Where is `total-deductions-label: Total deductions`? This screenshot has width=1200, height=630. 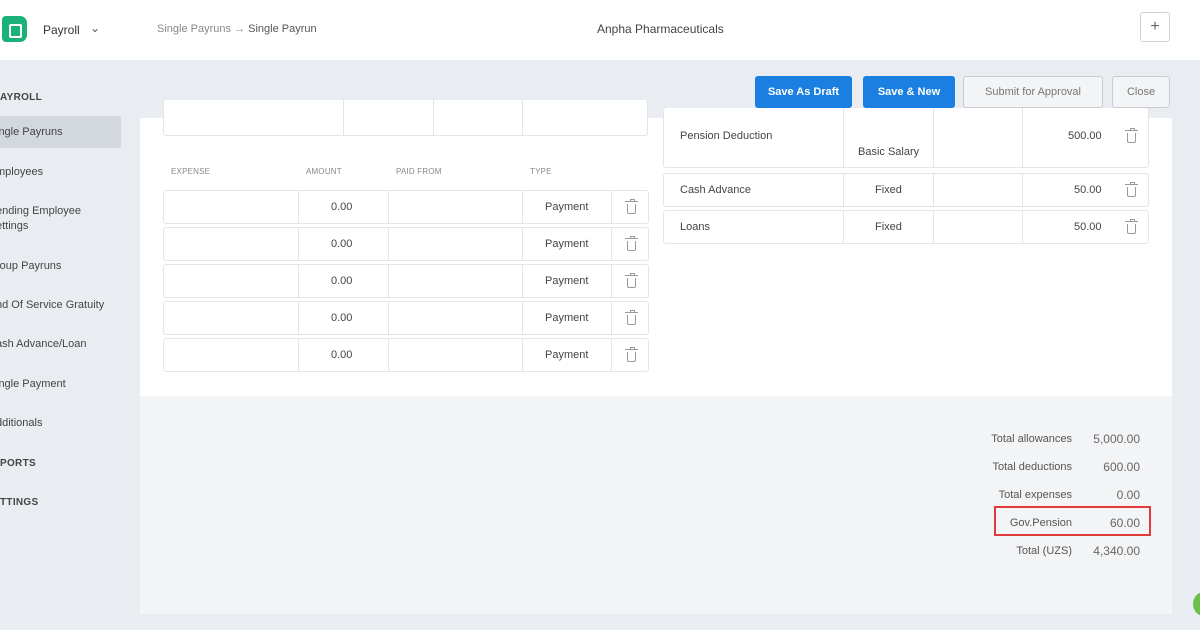
total-deductions-label: Total deductions is located at coordinates (1032, 467).